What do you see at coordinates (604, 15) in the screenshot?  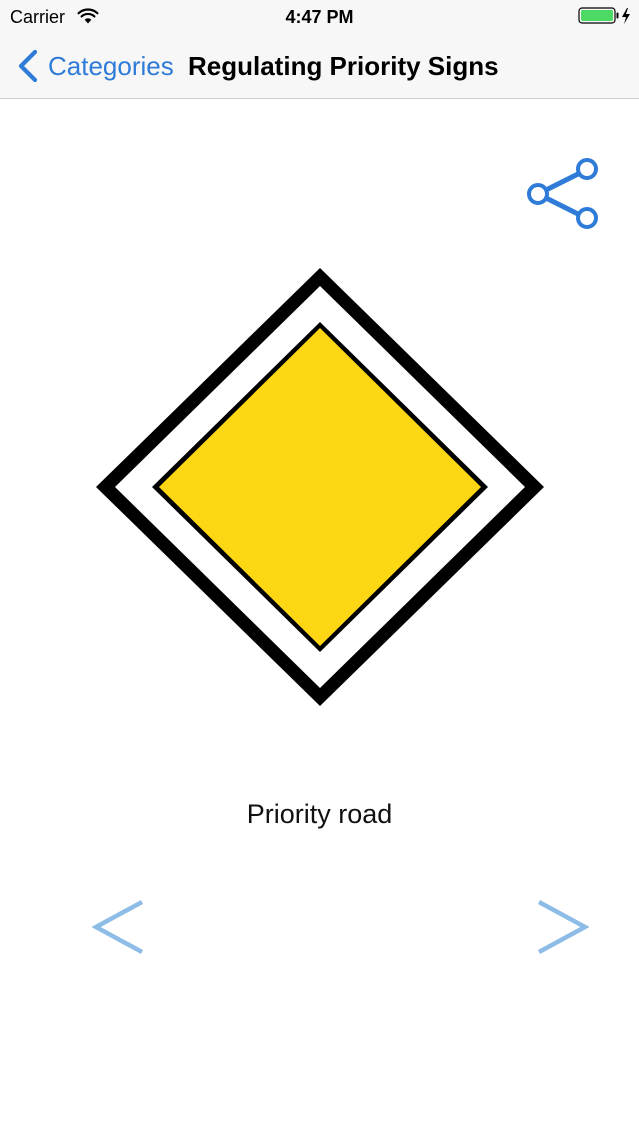 I see `battery-charging-icon` at bounding box center [604, 15].